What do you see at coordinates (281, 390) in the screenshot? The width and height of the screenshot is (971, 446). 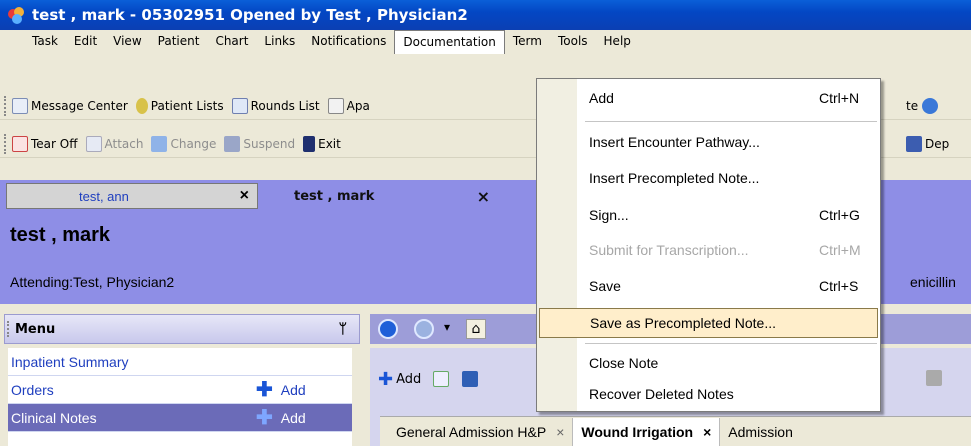 I see `add-orders-button: ✚ Add` at bounding box center [281, 390].